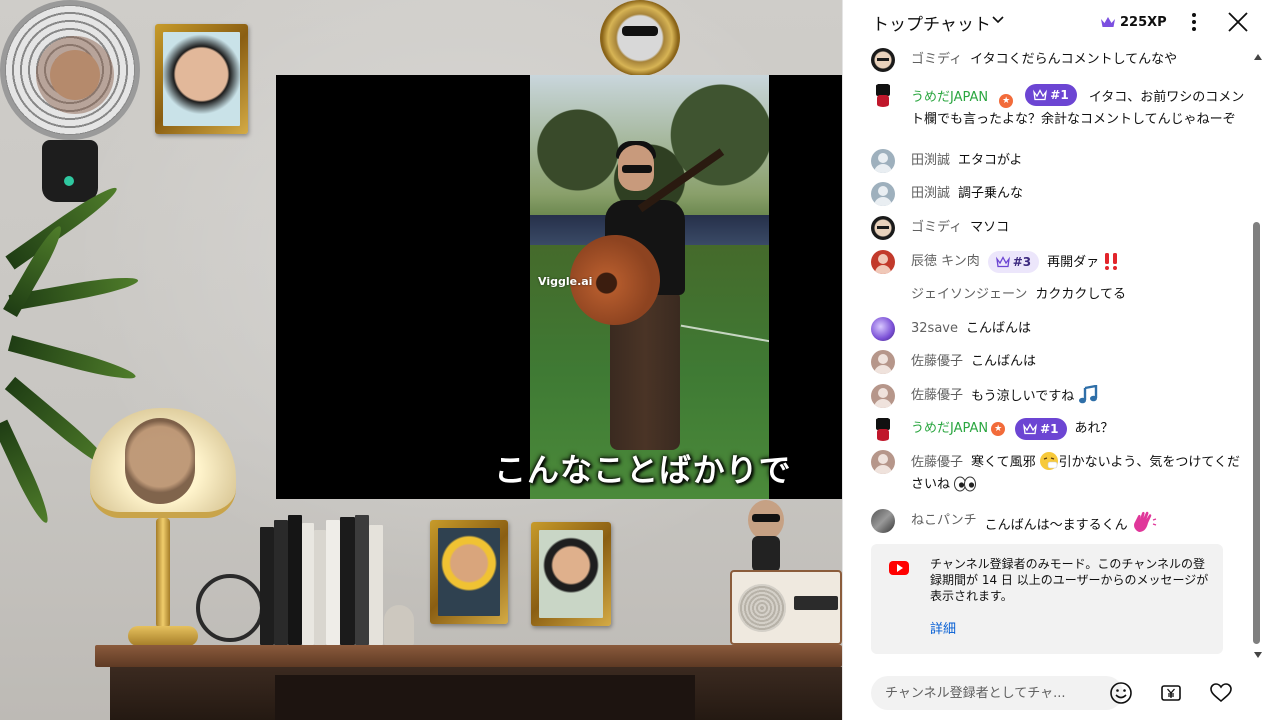  Describe the element at coordinates (1061, 22) in the screenshot. I see `chat-header: トップチャット 225XP` at that location.